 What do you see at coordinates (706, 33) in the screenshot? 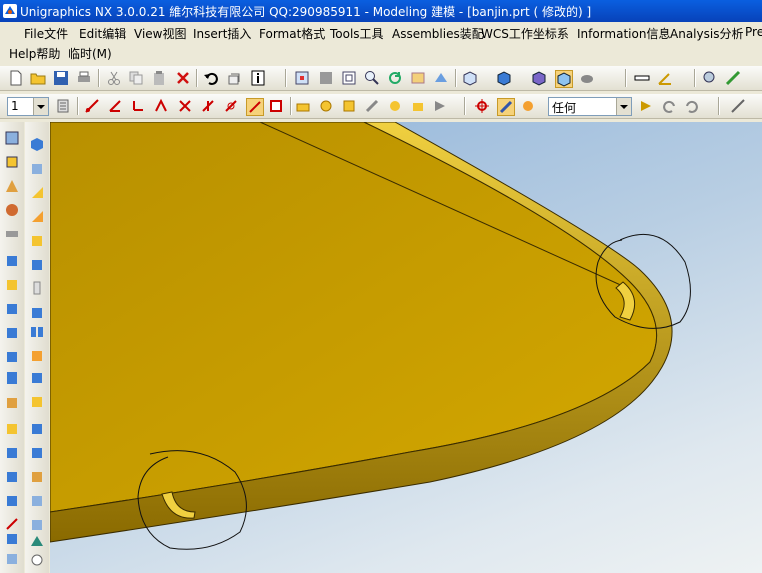
I see `menu-analysis: Analysis分析` at bounding box center [706, 33].